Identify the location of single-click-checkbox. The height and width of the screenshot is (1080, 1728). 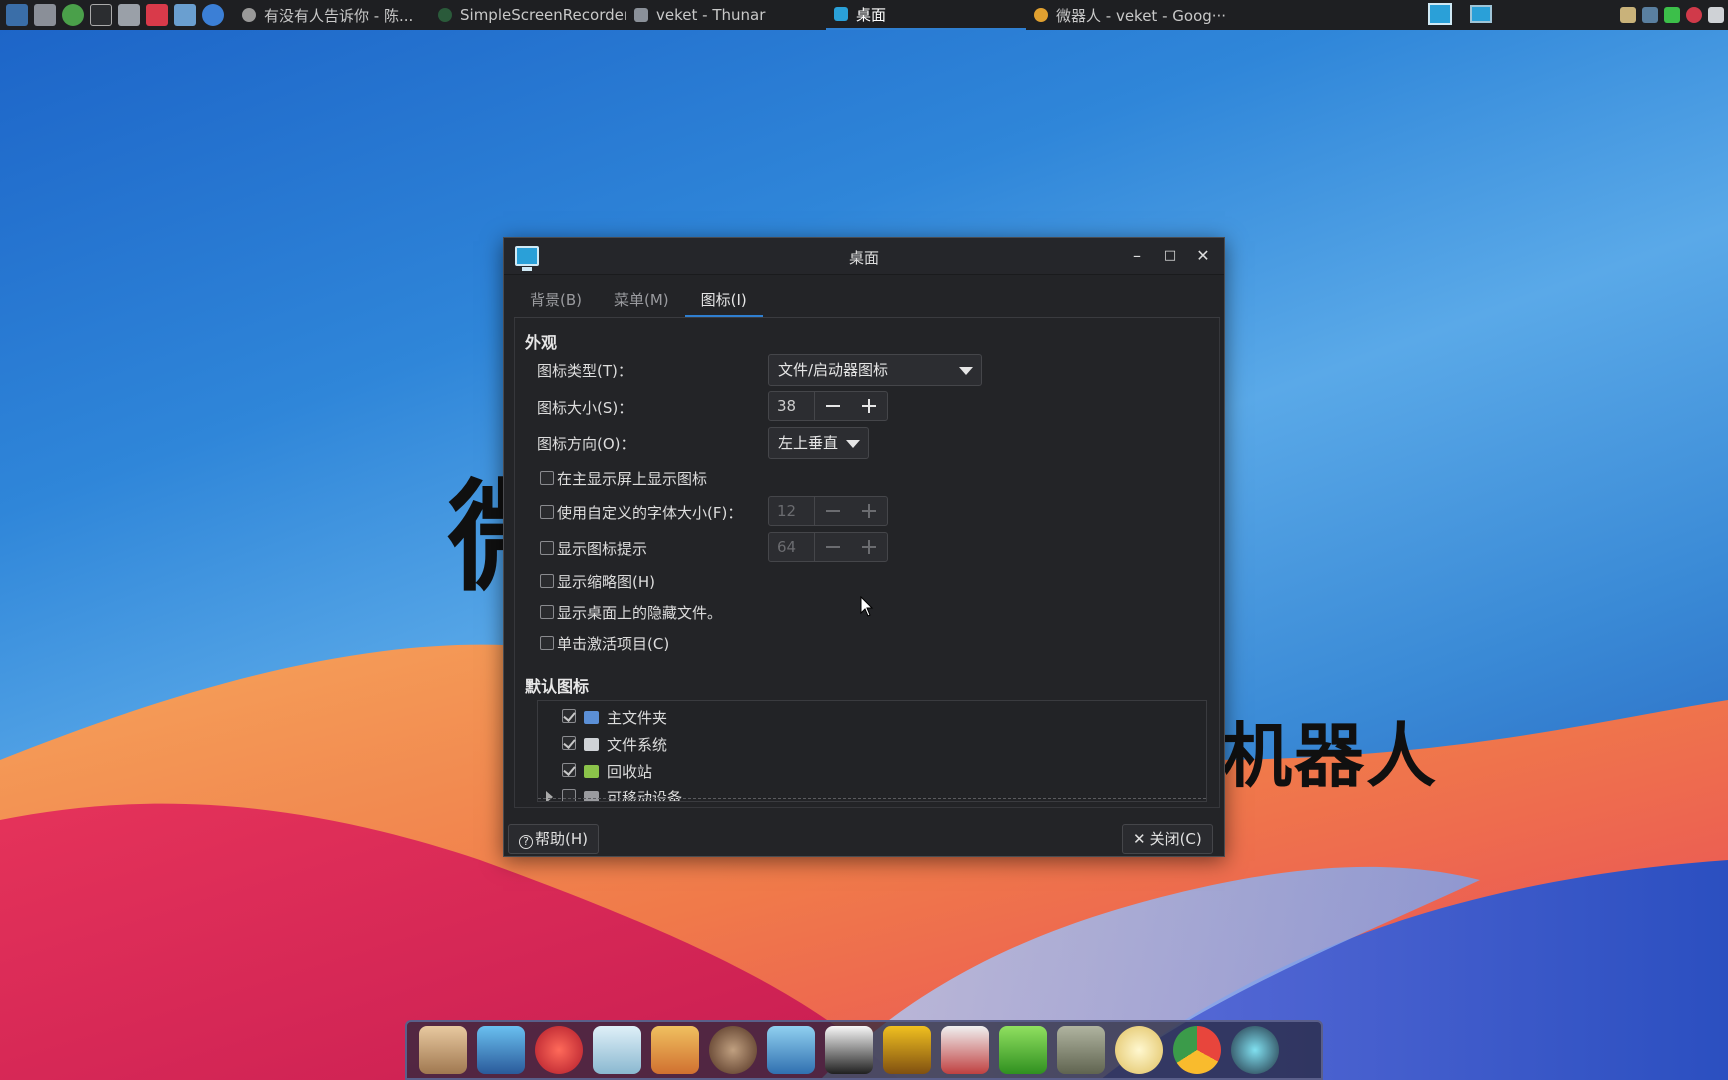
(547, 643).